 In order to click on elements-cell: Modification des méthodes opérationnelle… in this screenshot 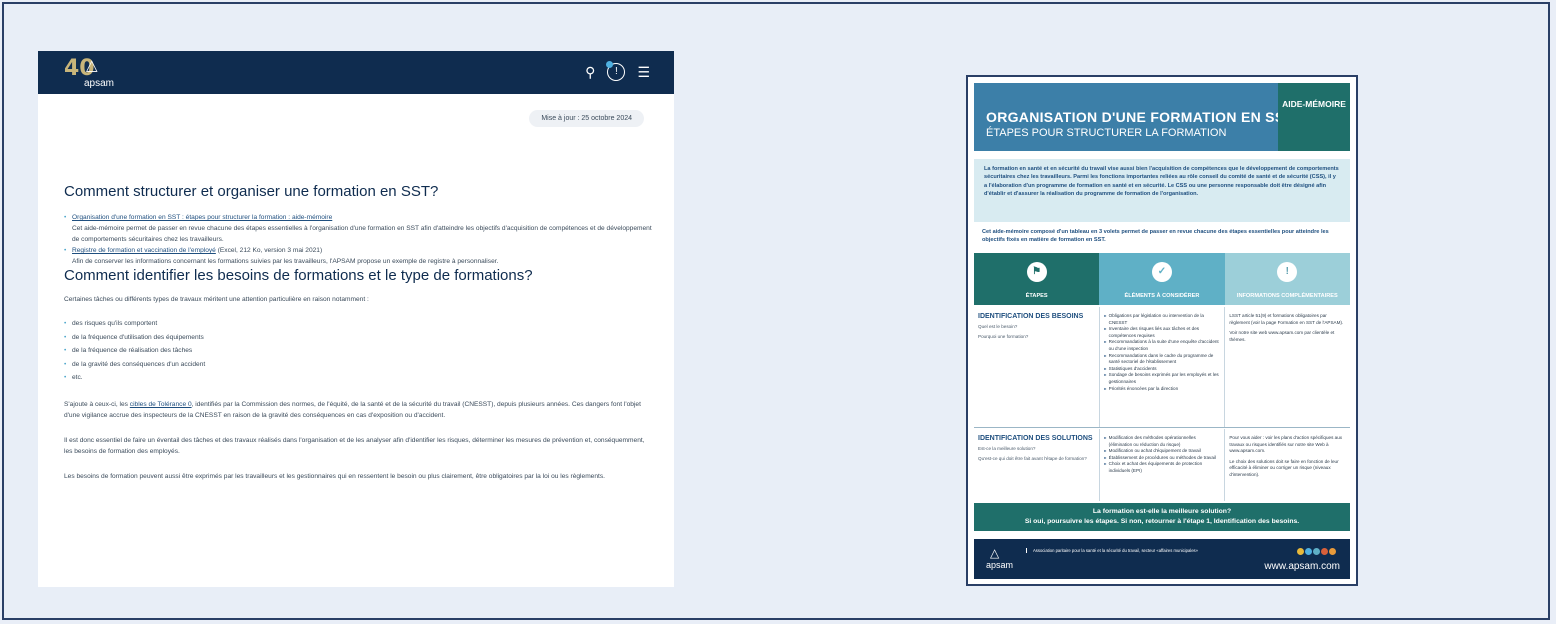, I will do `click(1163, 465)`.